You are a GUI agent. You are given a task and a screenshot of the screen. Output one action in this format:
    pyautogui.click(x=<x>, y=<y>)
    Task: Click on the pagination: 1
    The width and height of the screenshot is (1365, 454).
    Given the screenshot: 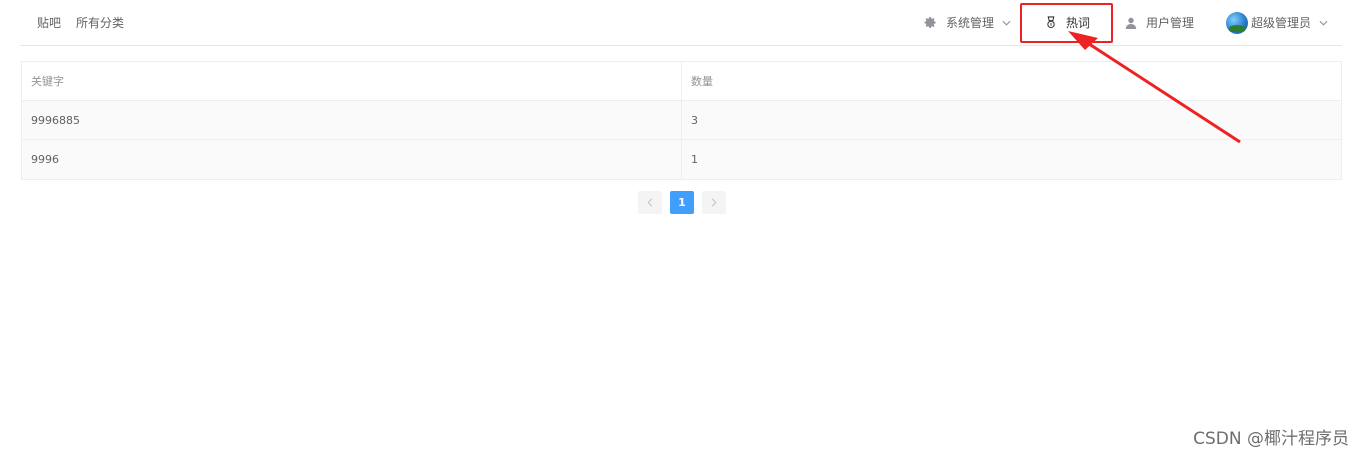 What is the action you would take?
    pyautogui.click(x=682, y=202)
    